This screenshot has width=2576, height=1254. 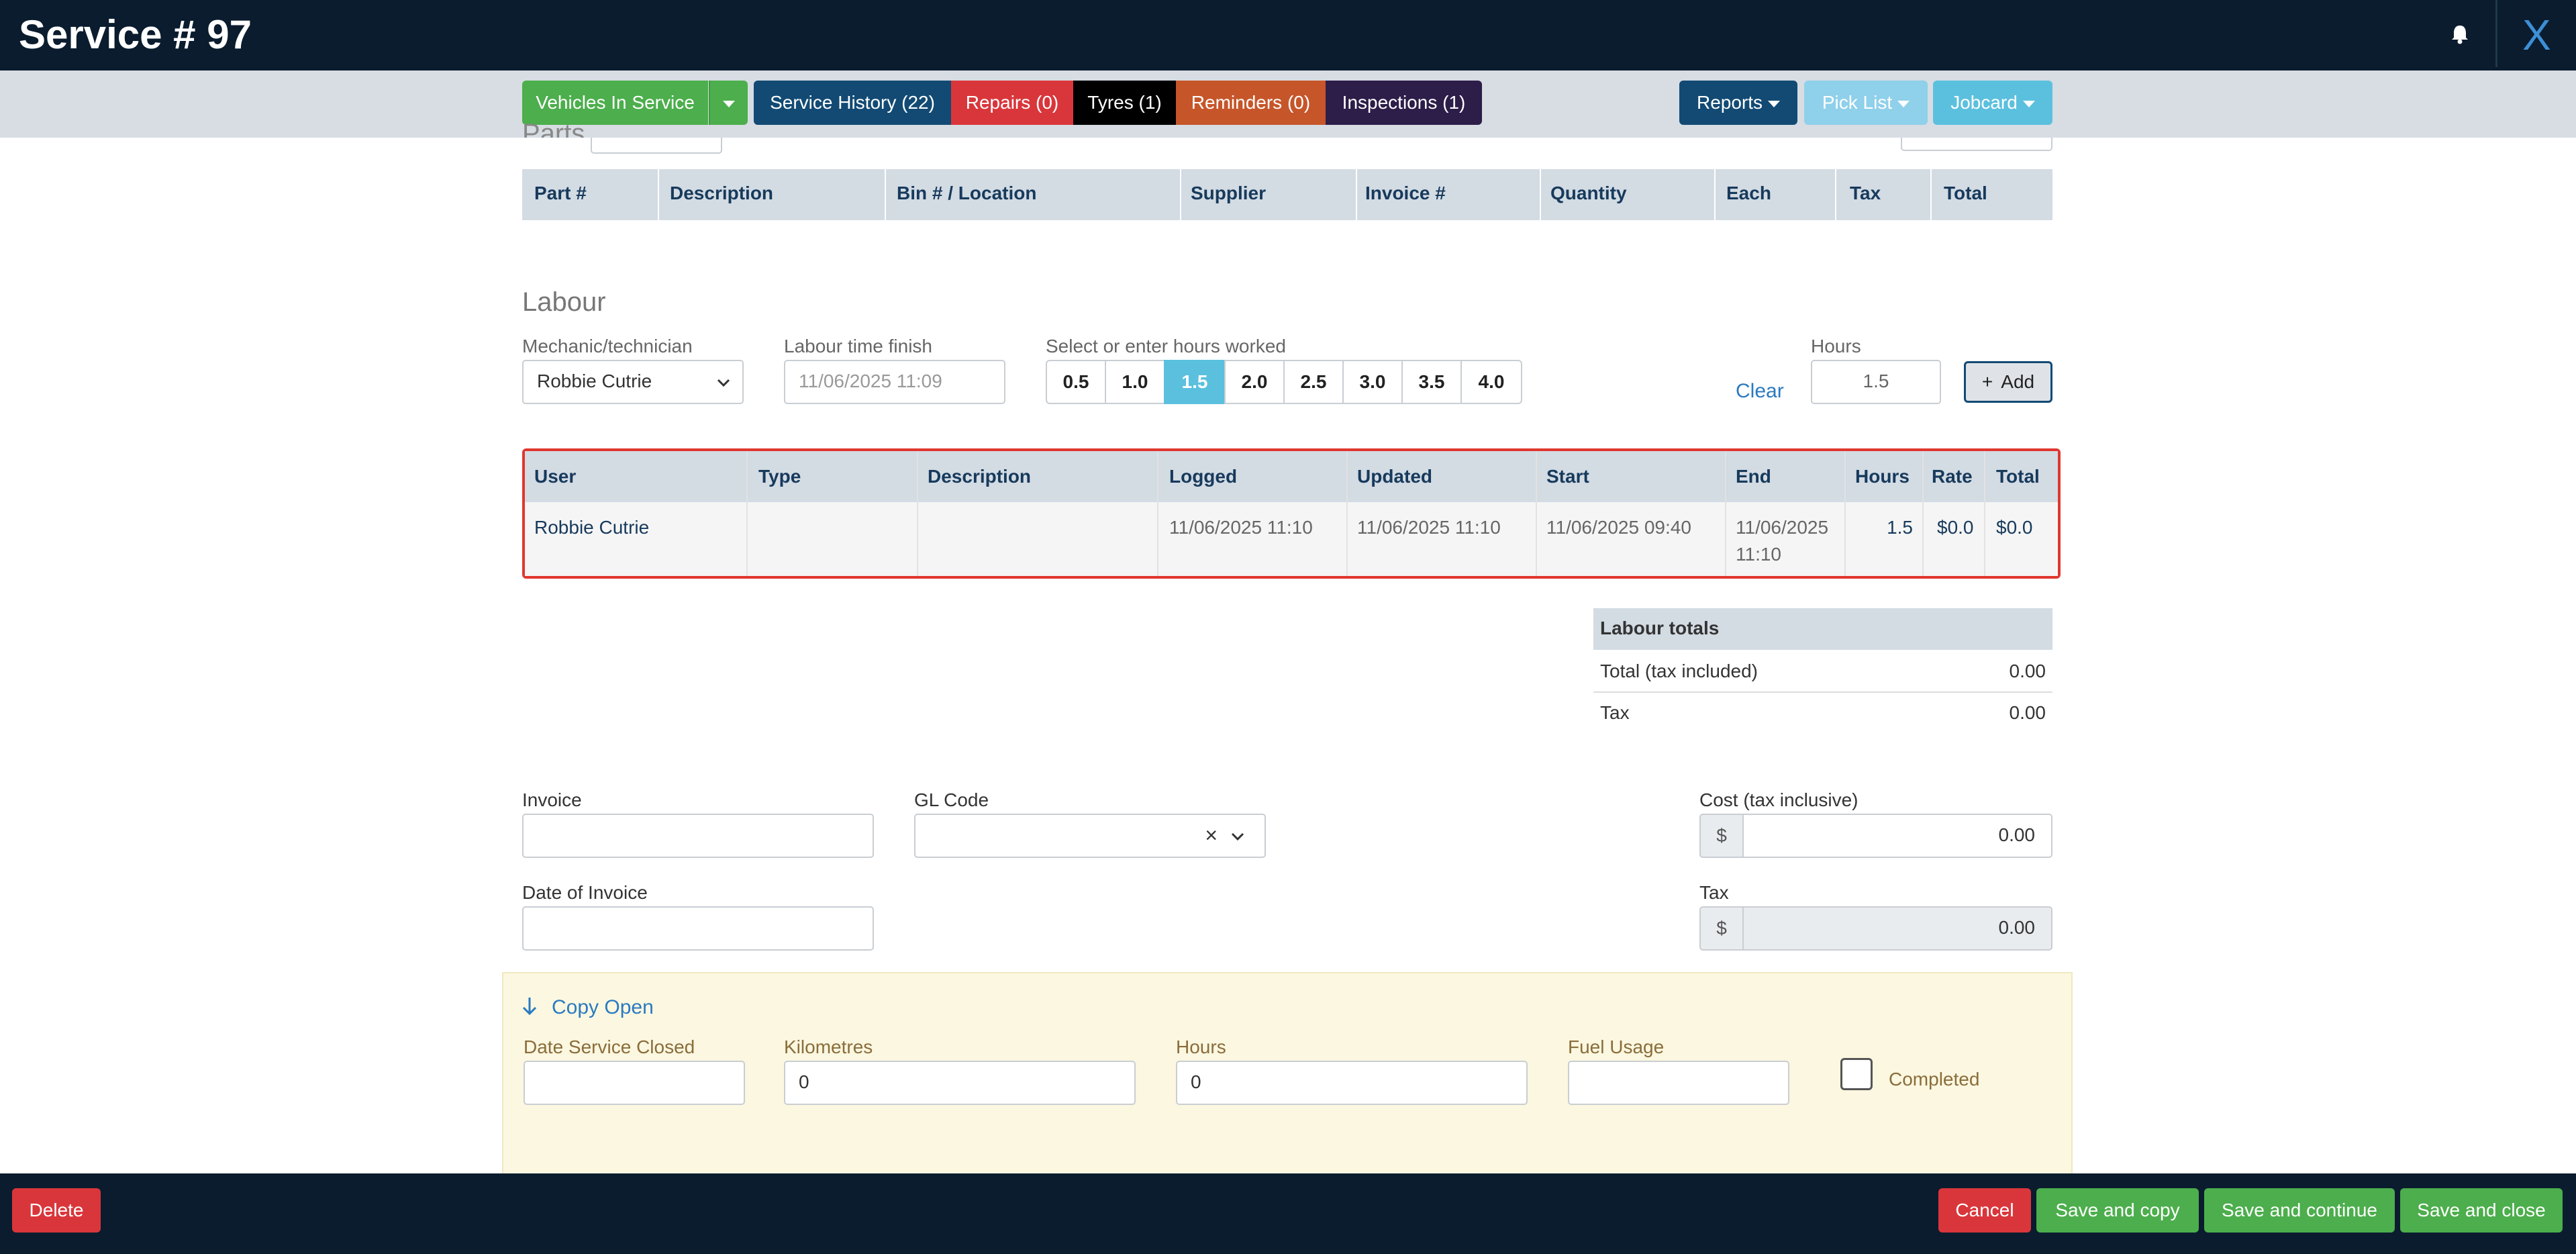 What do you see at coordinates (1987, 381) in the screenshot?
I see `plus-icon: +` at bounding box center [1987, 381].